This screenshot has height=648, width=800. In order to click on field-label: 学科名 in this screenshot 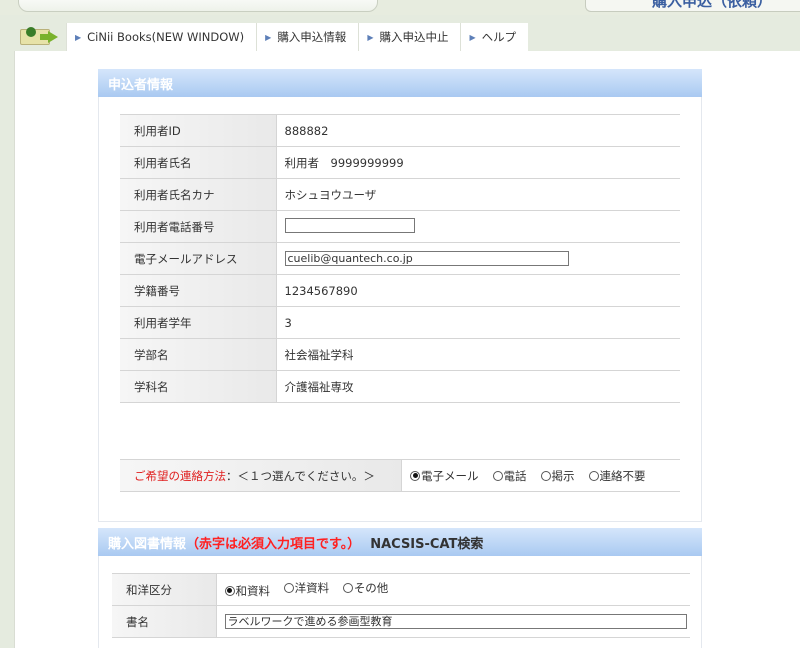, I will do `click(198, 386)`.